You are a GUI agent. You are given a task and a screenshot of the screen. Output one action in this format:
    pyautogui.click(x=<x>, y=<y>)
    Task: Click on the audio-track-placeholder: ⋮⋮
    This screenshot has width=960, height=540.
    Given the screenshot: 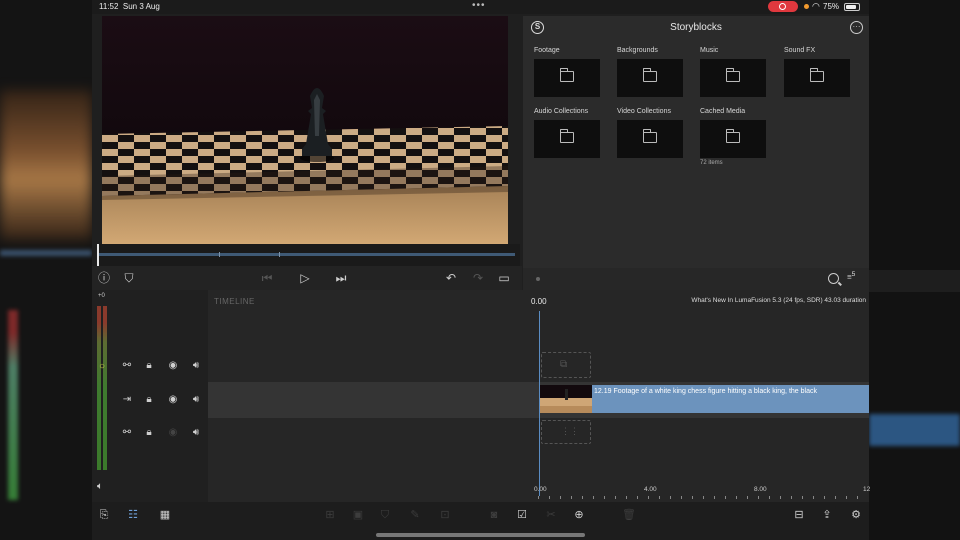 What is the action you would take?
    pyautogui.click(x=566, y=432)
    